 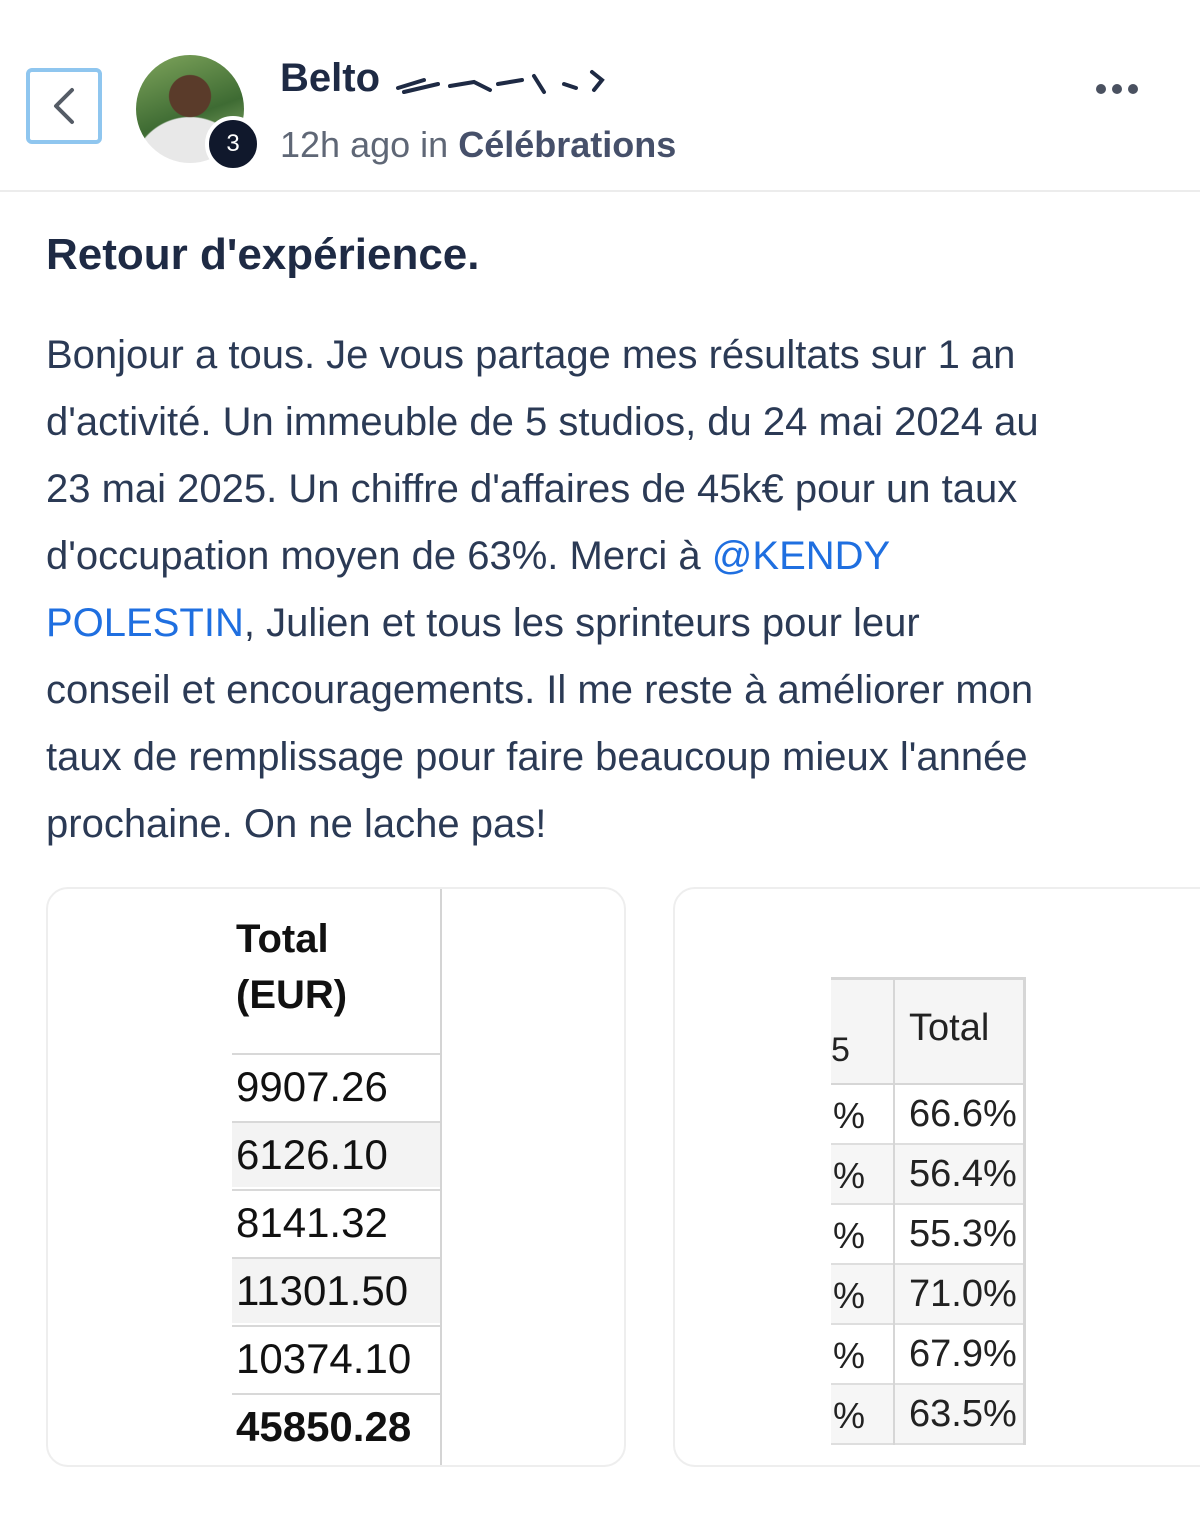 What do you see at coordinates (963, 1174) in the screenshot?
I see `table-cell: 56.4%` at bounding box center [963, 1174].